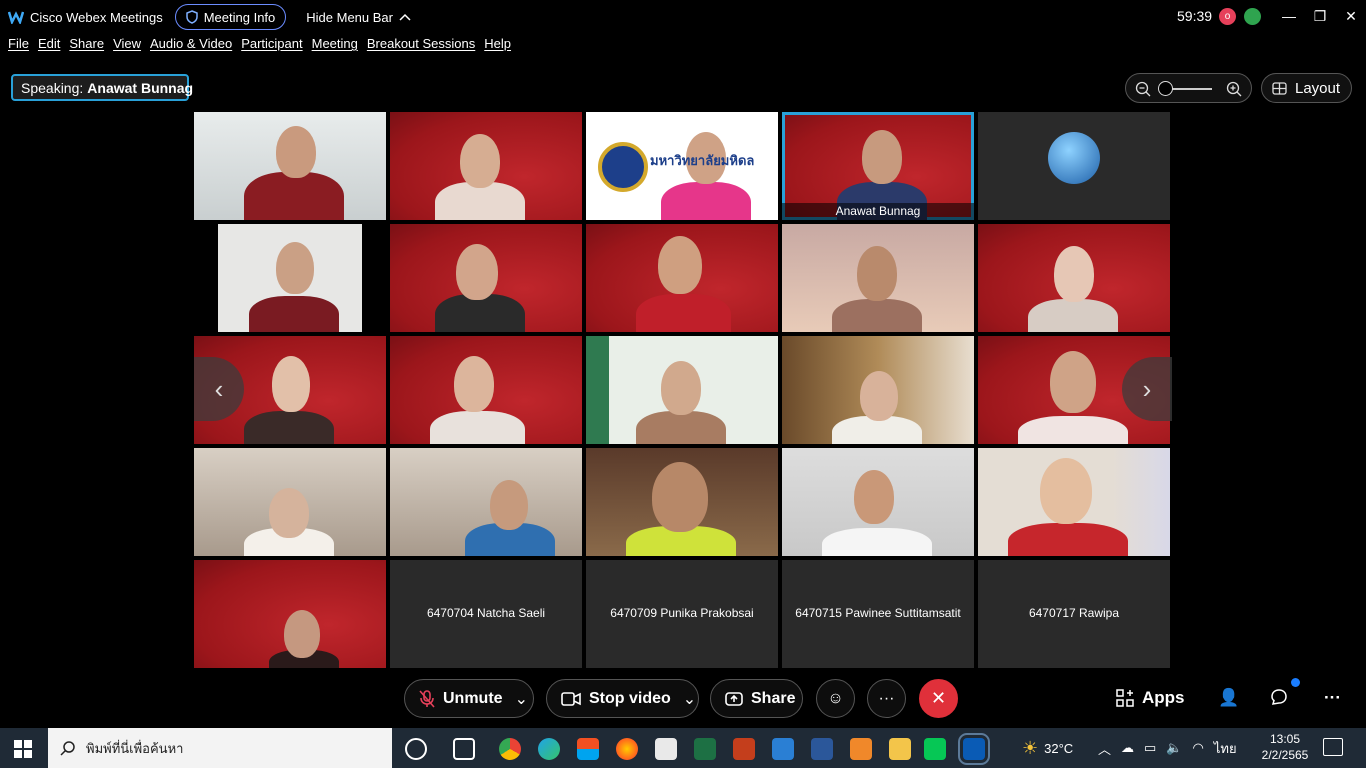 Image resolution: width=1366 pixels, height=768 pixels. I want to click on chrome-icon, so click(510, 749).